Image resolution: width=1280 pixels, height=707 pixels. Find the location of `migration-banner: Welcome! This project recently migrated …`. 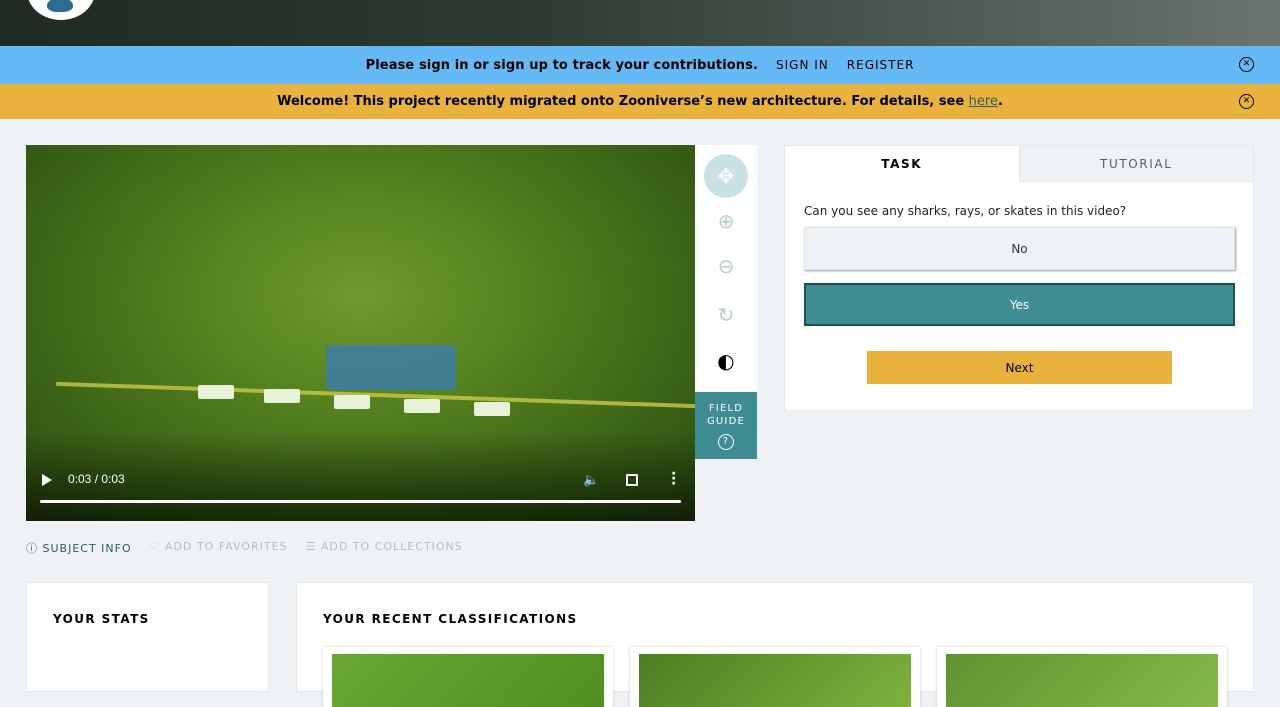

migration-banner: Welcome! This project recently migrated … is located at coordinates (640, 101).